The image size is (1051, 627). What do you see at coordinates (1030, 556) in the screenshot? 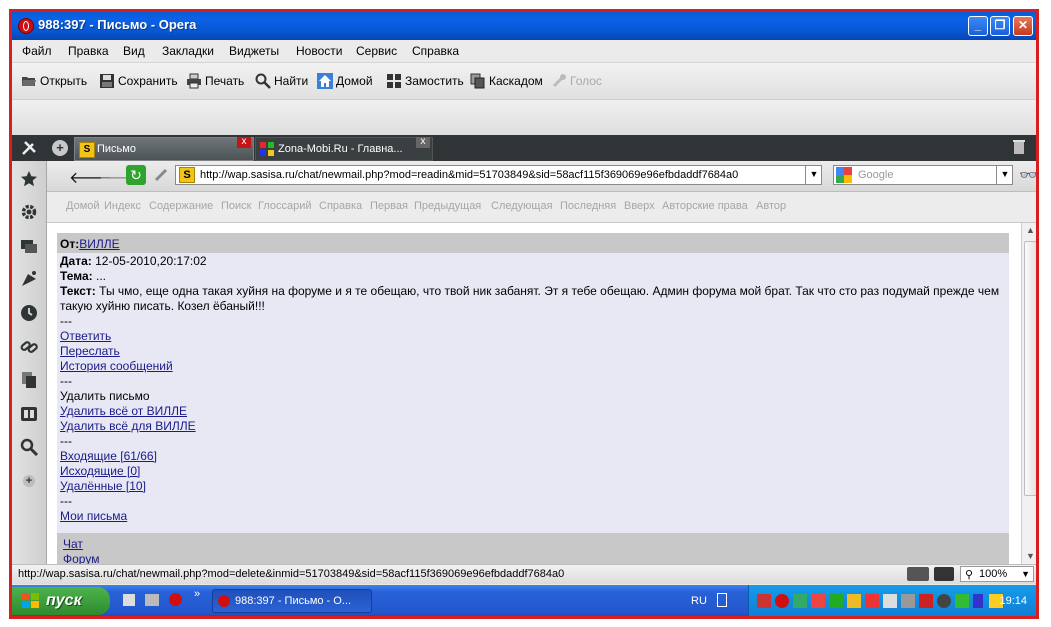
I see `scroll-down-icon: ▼` at bounding box center [1030, 556].